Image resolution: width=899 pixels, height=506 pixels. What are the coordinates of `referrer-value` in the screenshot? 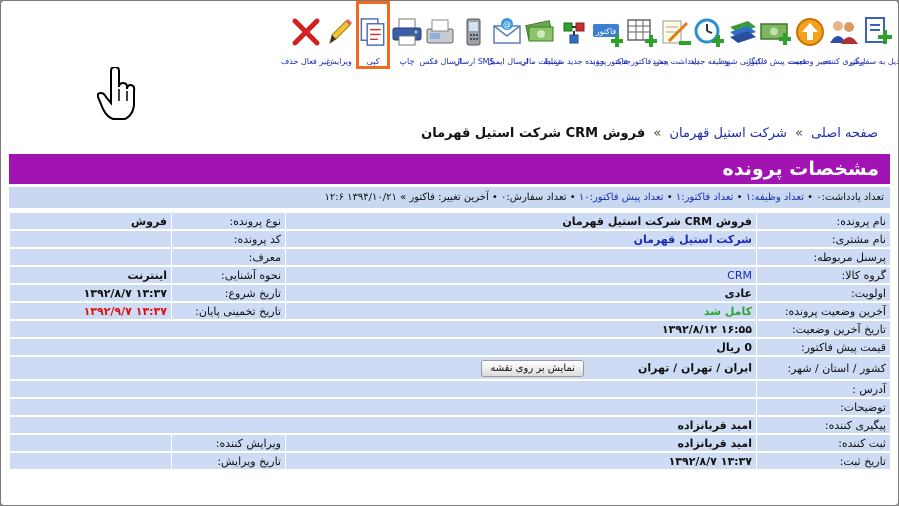 It's located at (90, 257).